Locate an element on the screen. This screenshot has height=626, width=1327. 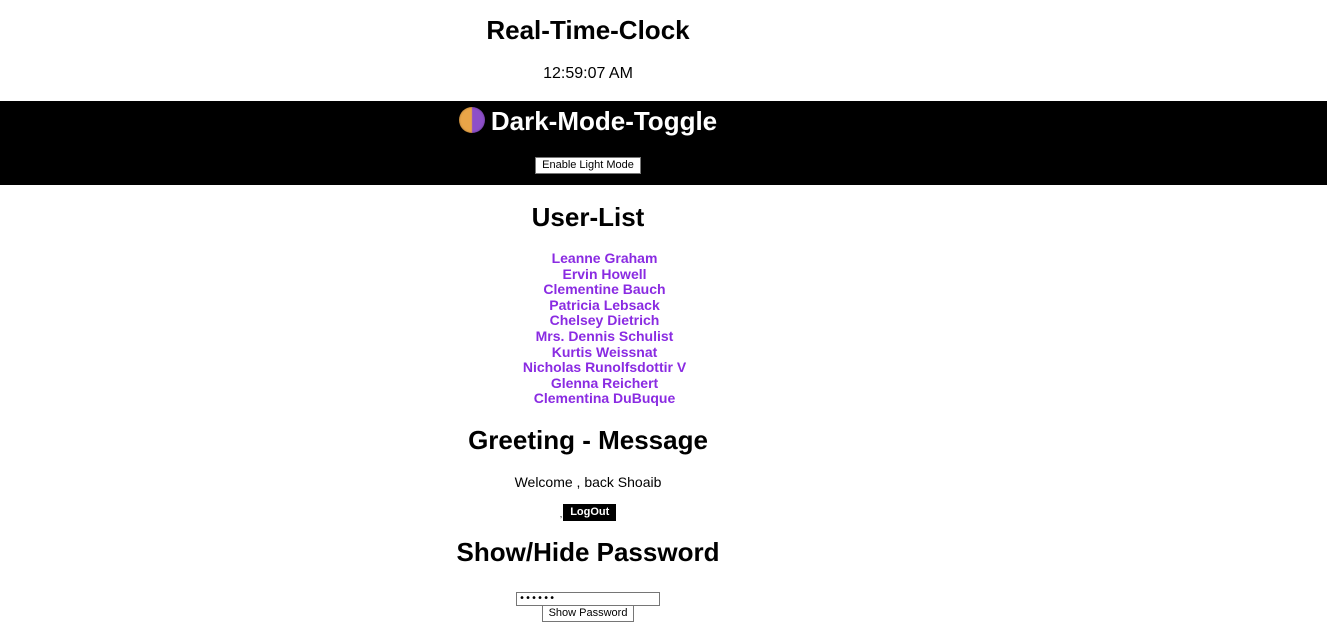
clock-title: Real-Time-Clock is located at coordinates (588, 30).